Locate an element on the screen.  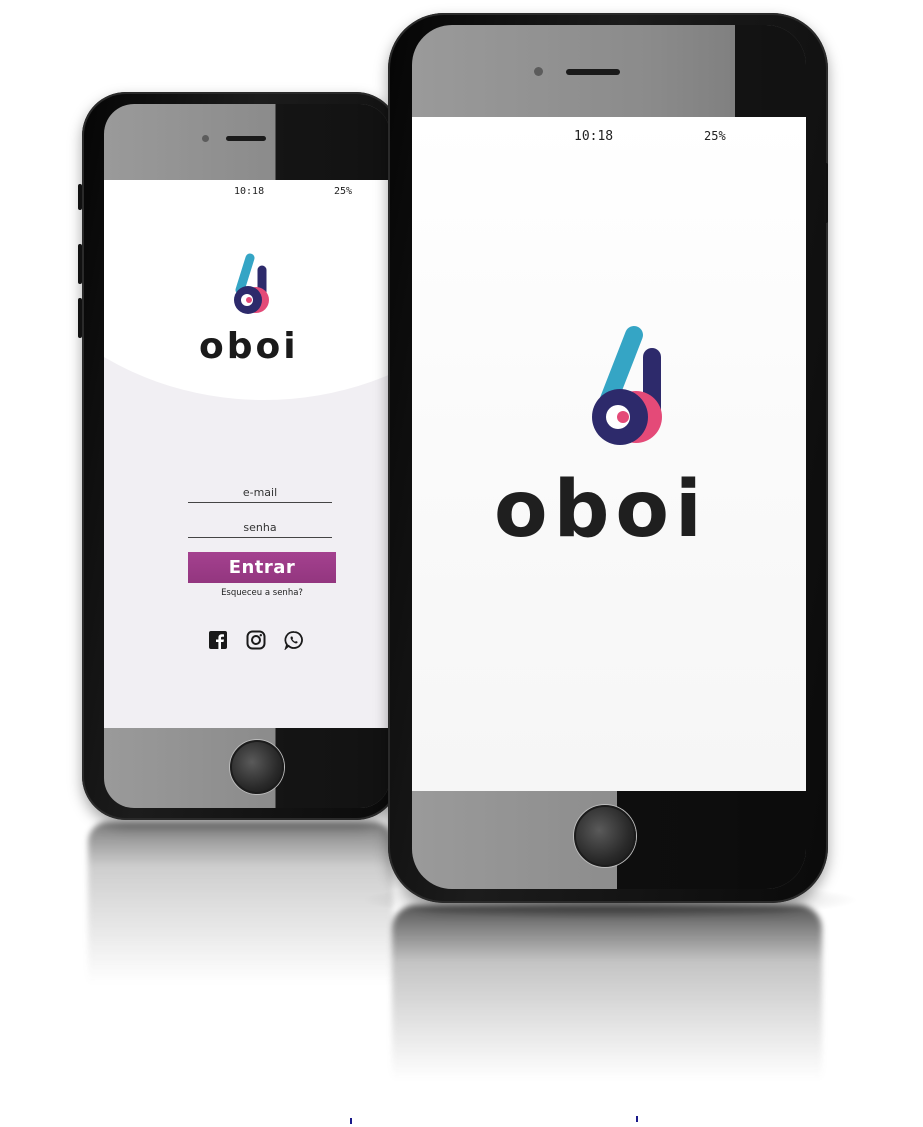
instagram-icon is located at coordinates (256, 640).